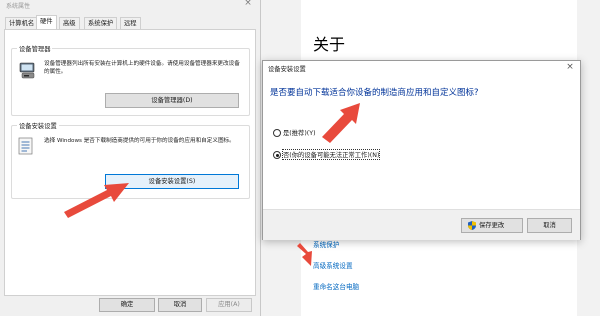 This screenshot has height=316, width=600. Describe the element at coordinates (329, 44) in the screenshot. I see `page-title: 关于` at that location.